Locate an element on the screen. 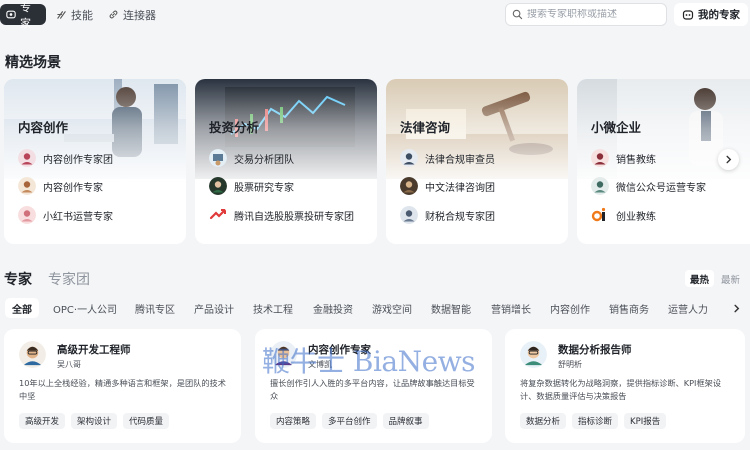 Image resolution: width=750 pixels, height=450 pixels. category-item: 腾讯专区 is located at coordinates (155, 308).